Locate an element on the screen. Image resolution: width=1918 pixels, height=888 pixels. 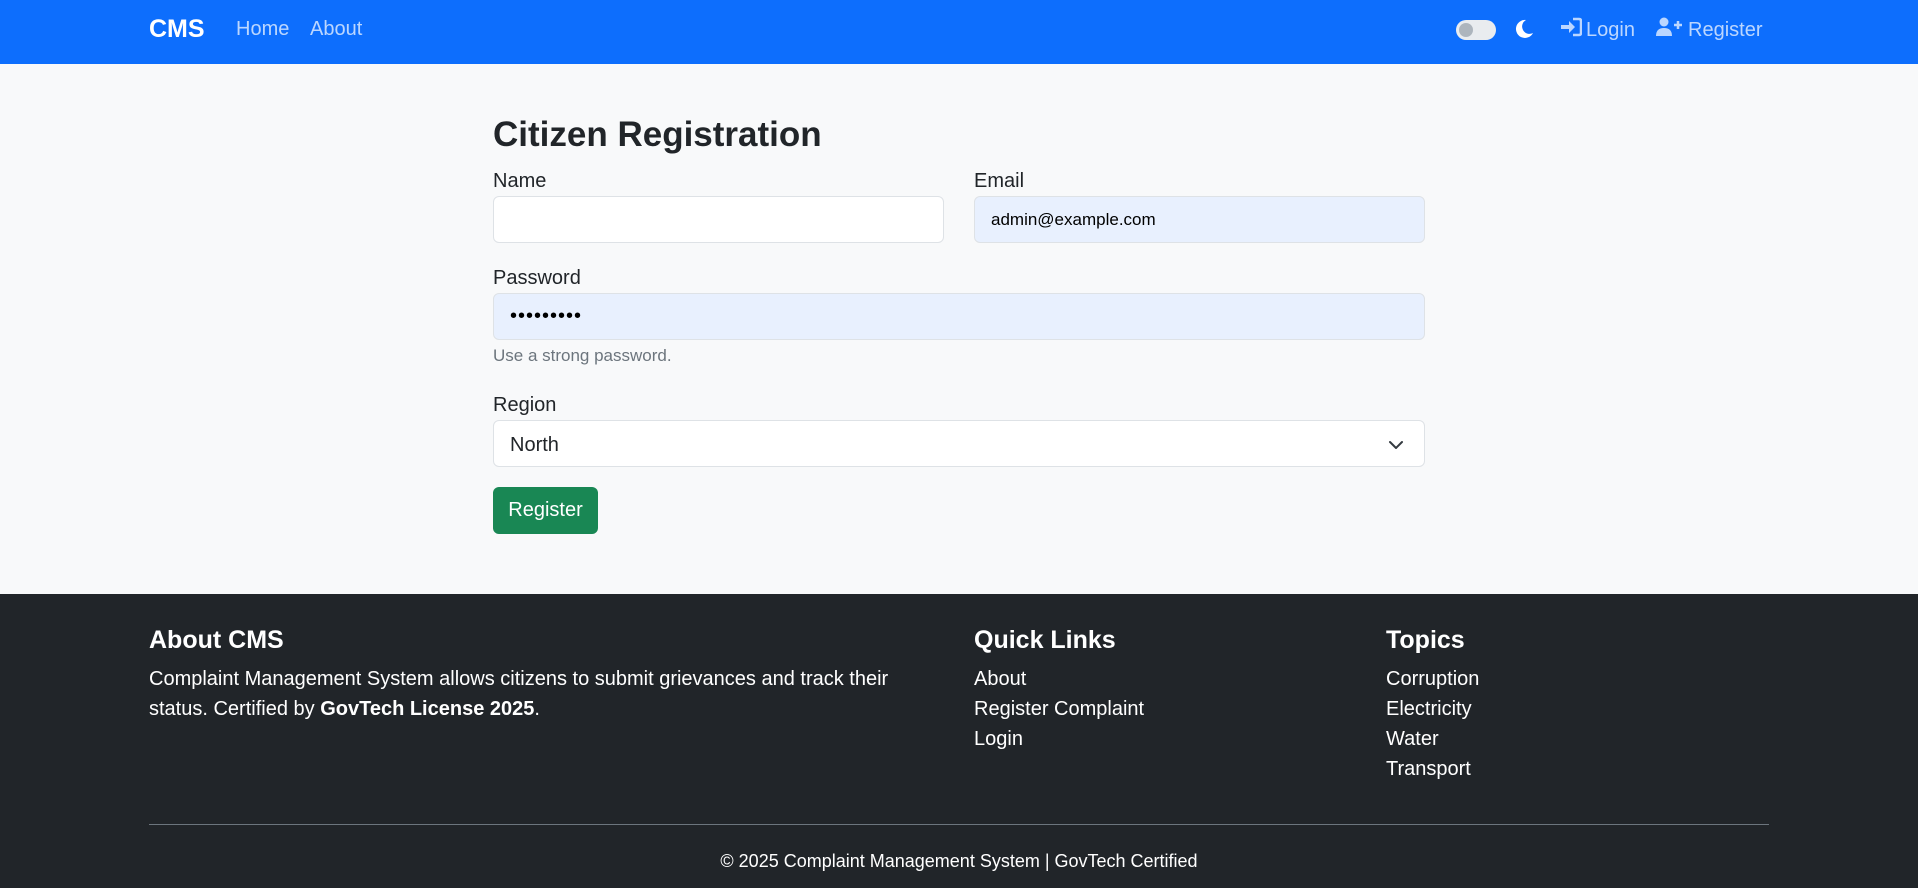
footer-divider is located at coordinates (959, 824).